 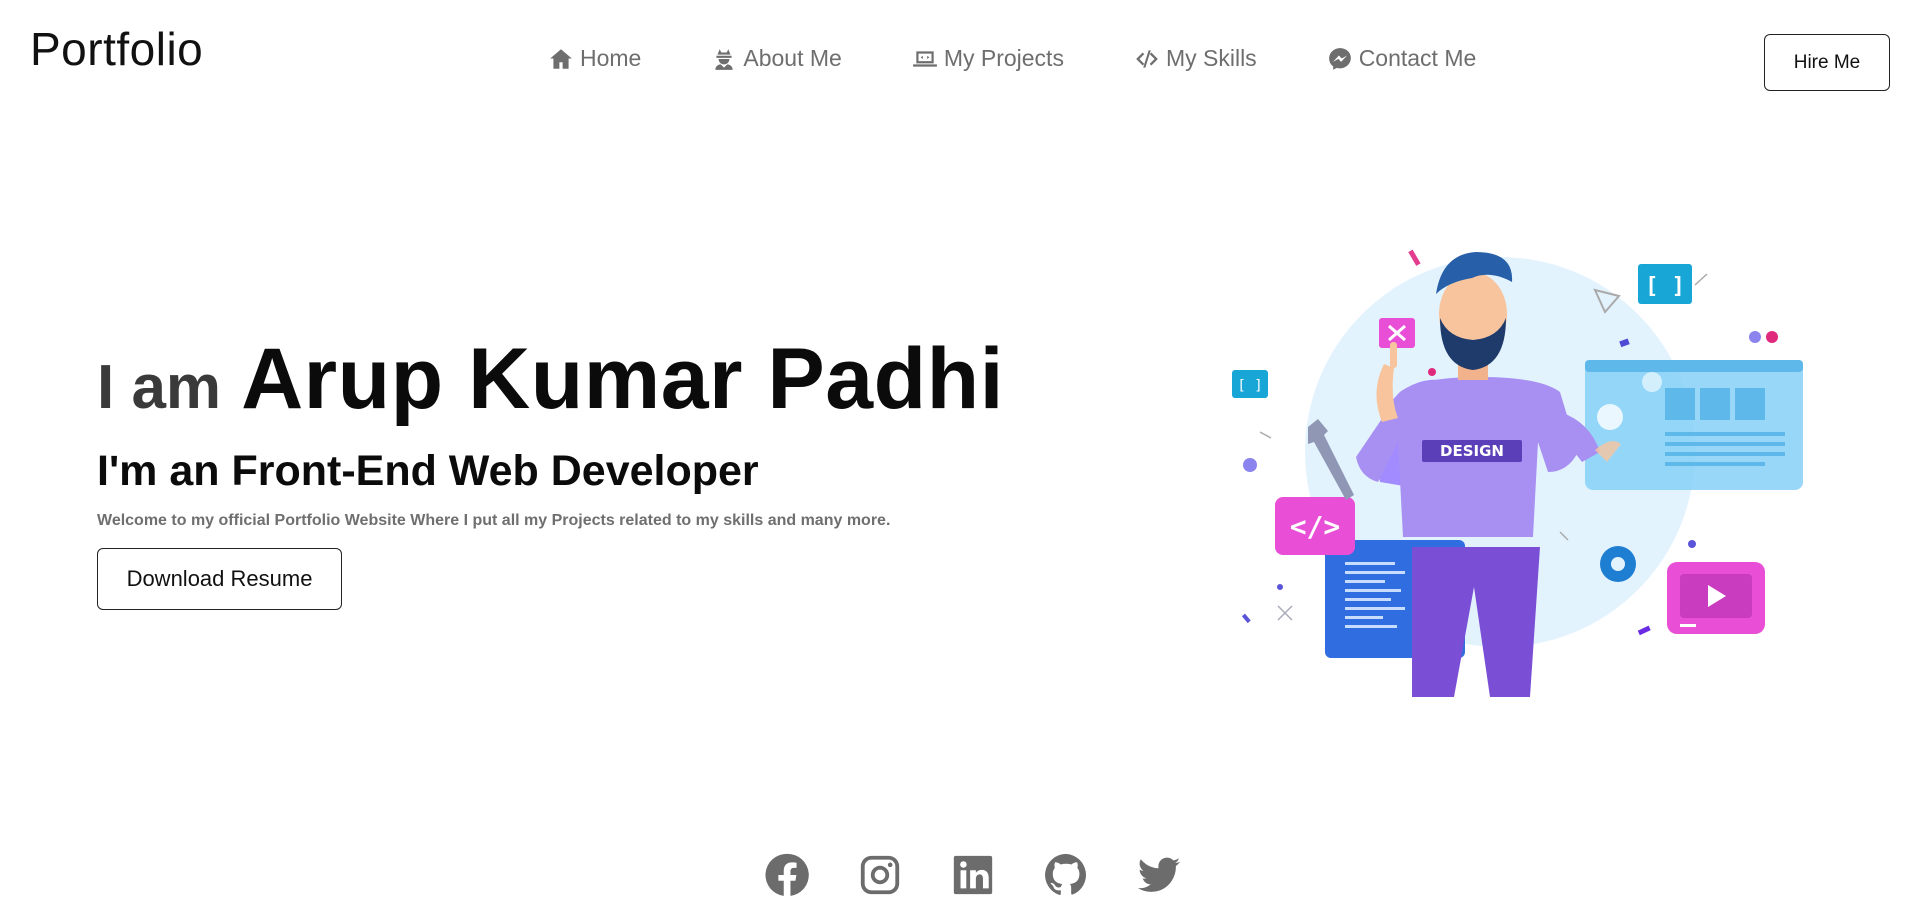 I want to click on twitter-link, so click(x=1159, y=875).